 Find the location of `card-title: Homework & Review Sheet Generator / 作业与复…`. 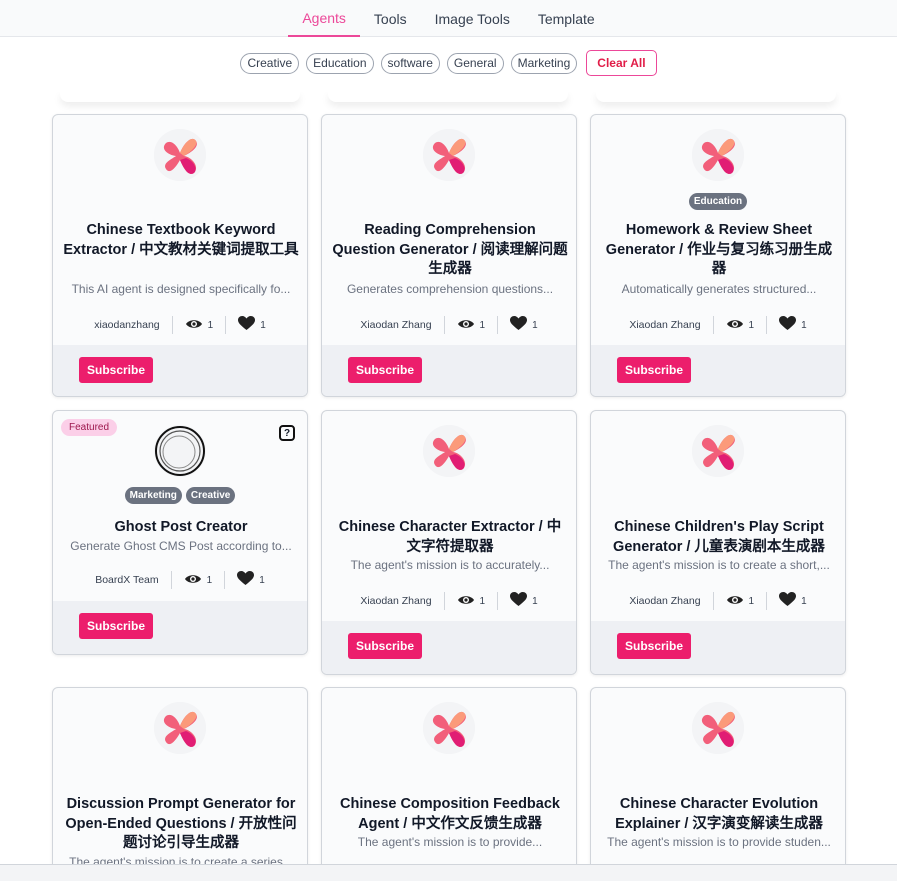

card-title: Homework & Review Sheet Generator / 作业与复… is located at coordinates (719, 249).